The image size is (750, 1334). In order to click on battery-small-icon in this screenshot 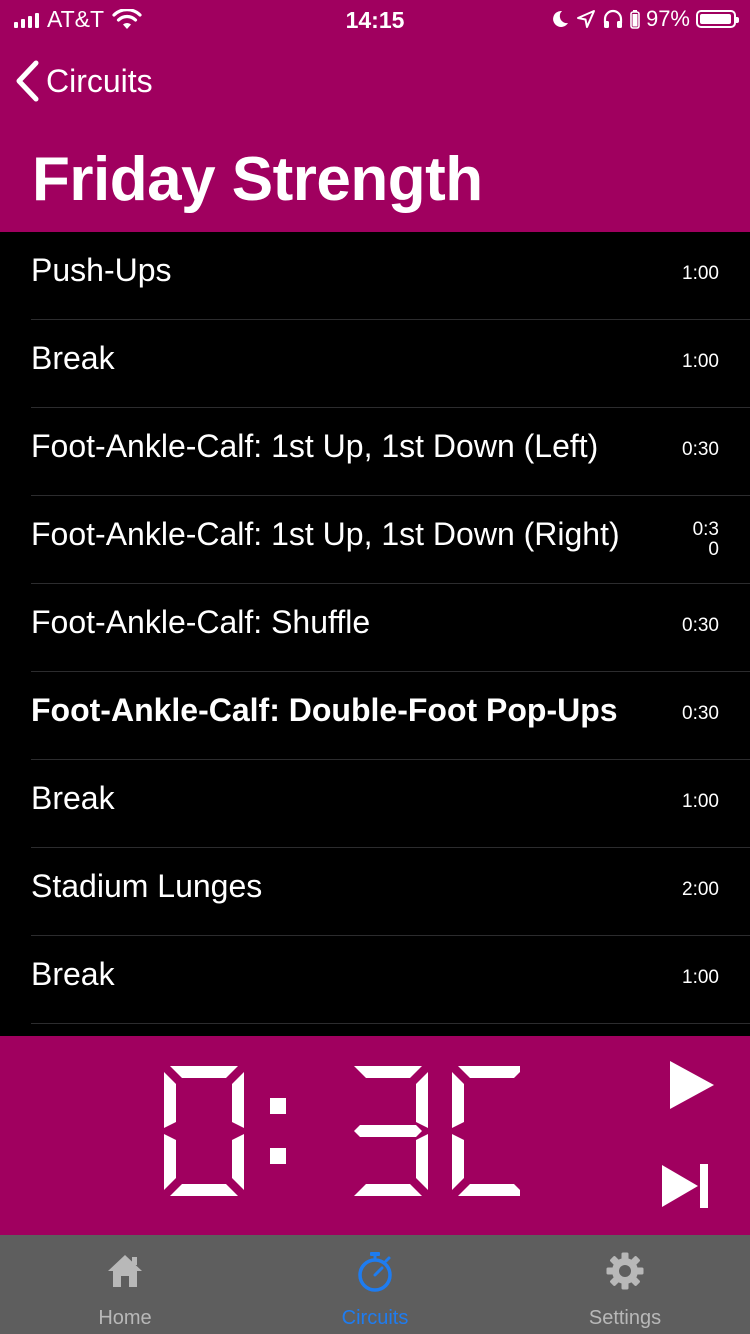, I will do `click(635, 19)`.